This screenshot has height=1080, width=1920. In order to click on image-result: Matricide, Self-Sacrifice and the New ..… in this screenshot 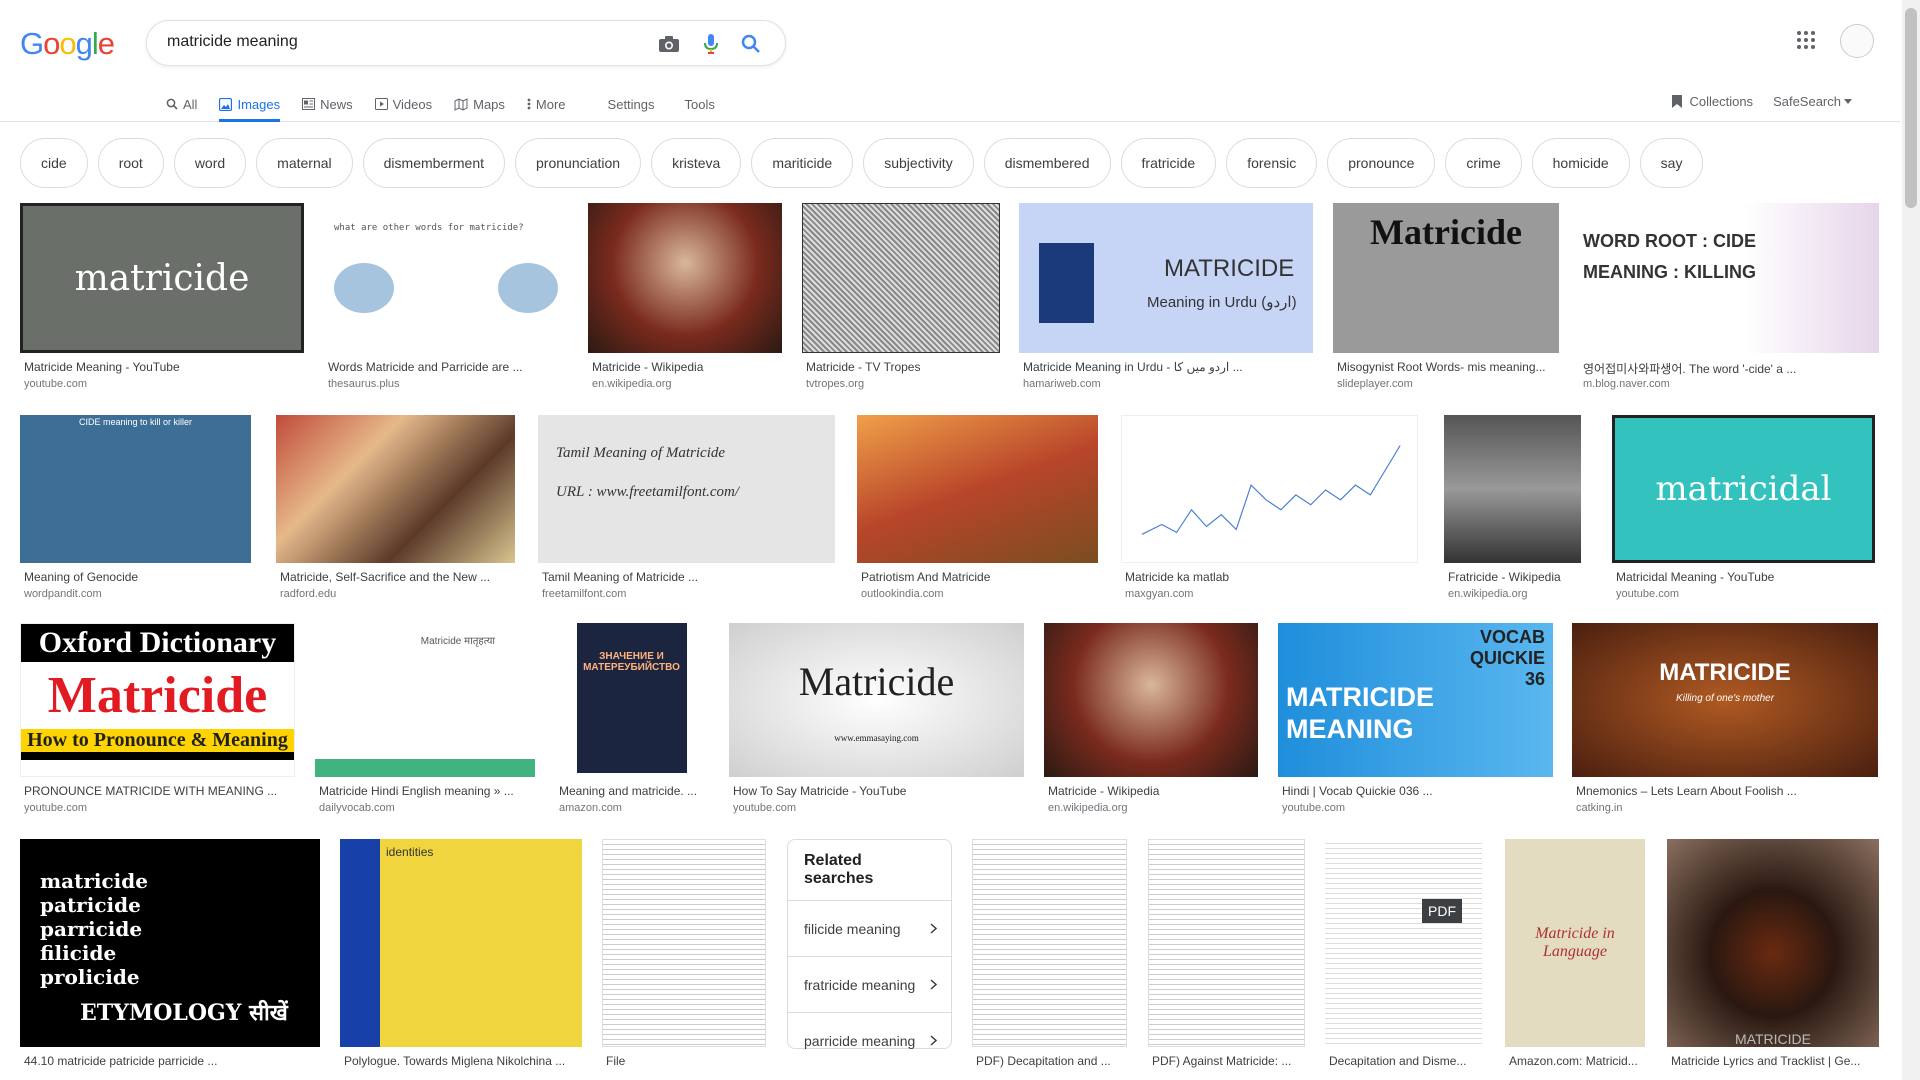, I will do `click(395, 514)`.